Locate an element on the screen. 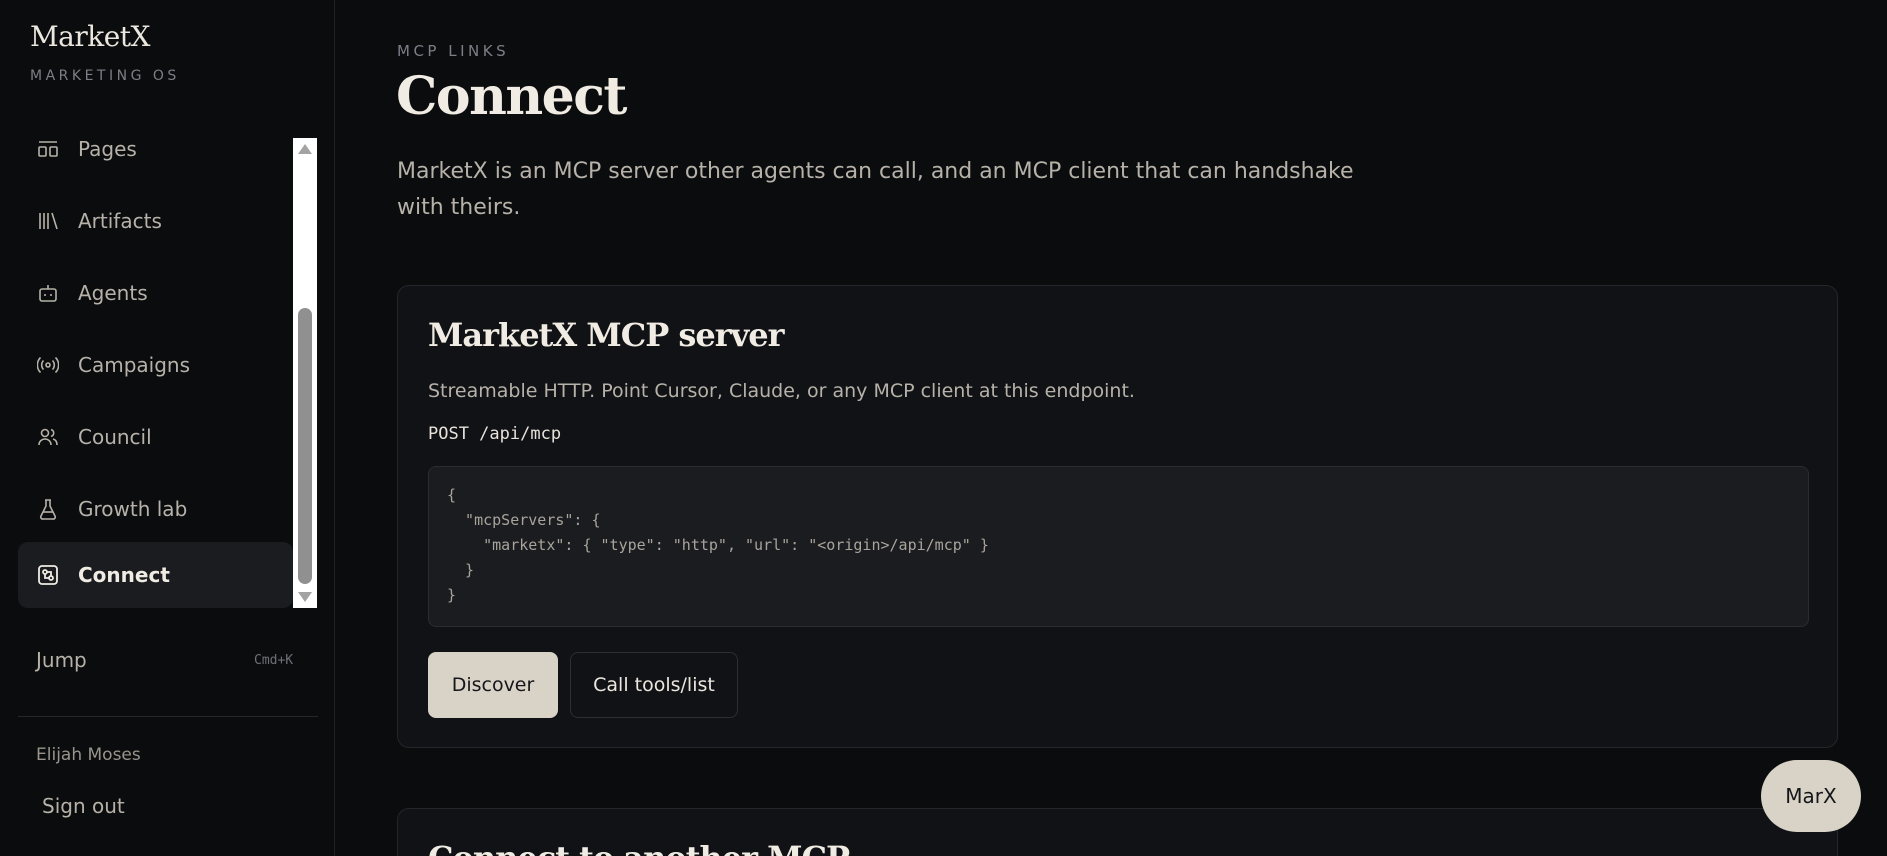  sidebar-item-label: Artifacts is located at coordinates (120, 221).